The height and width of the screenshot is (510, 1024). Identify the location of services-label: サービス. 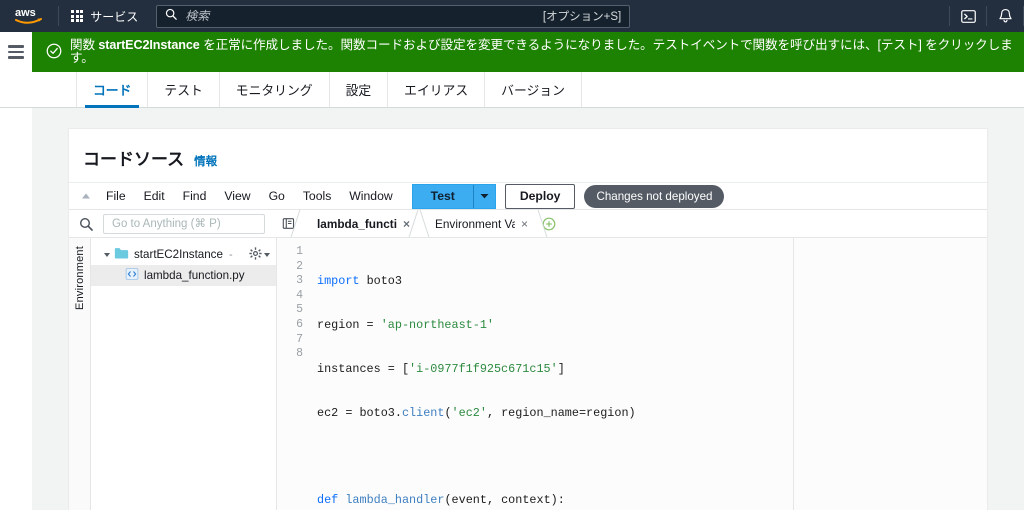
(114, 16).